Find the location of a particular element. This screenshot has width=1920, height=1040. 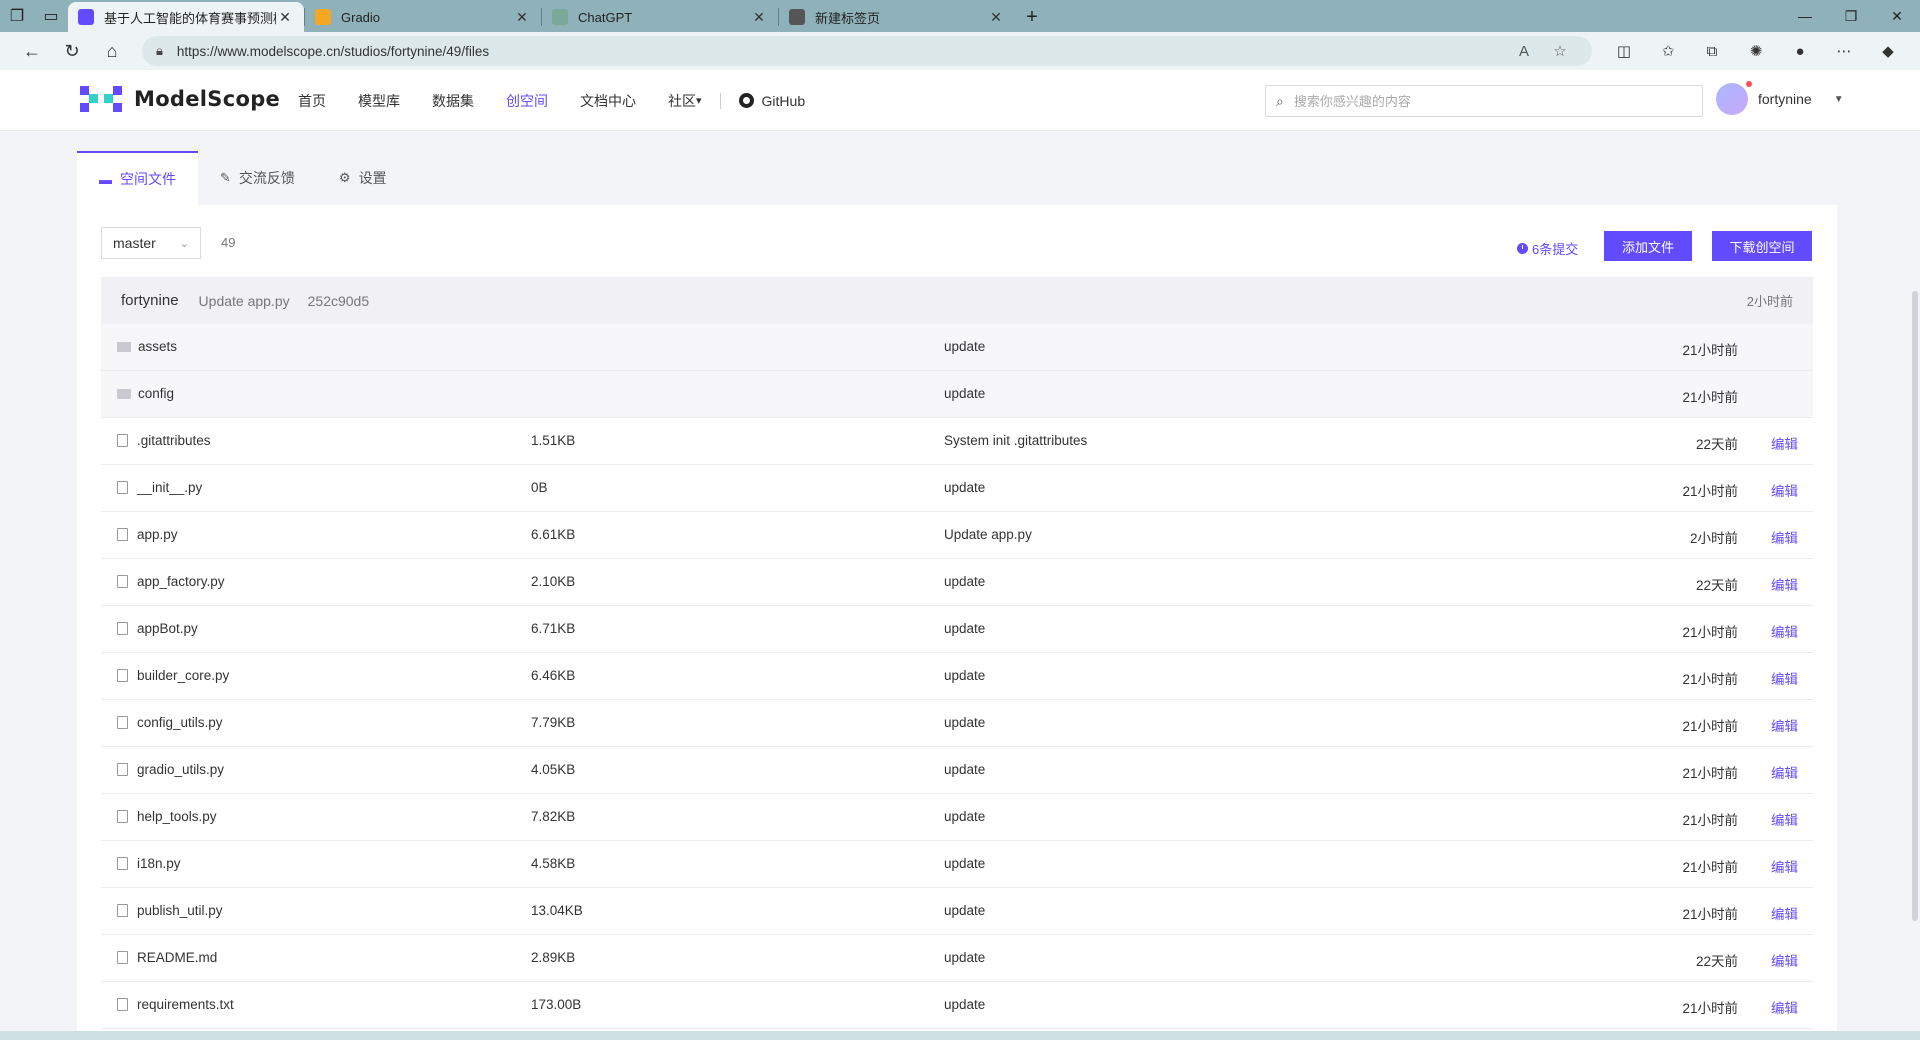

split-screen-icon: ◫ is located at coordinates (1624, 51).